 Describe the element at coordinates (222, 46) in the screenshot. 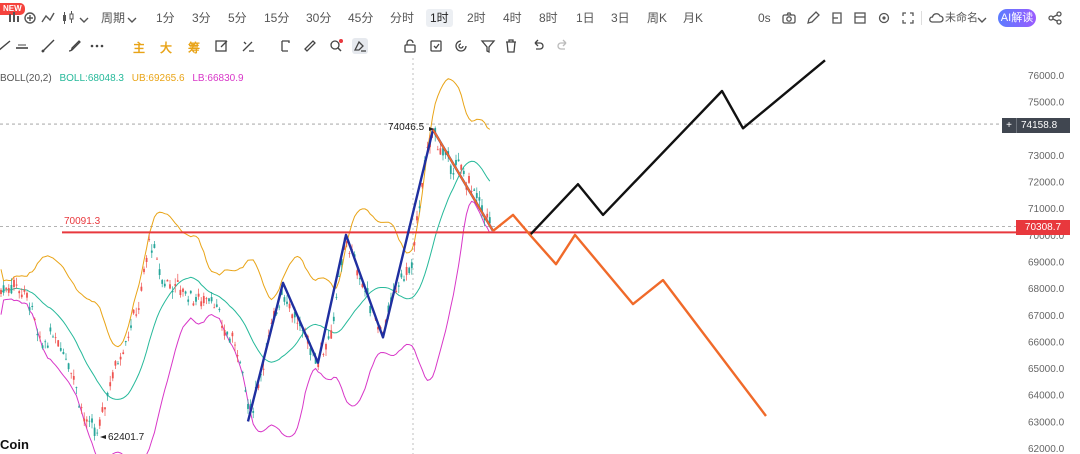

I see `edit-icon` at that location.